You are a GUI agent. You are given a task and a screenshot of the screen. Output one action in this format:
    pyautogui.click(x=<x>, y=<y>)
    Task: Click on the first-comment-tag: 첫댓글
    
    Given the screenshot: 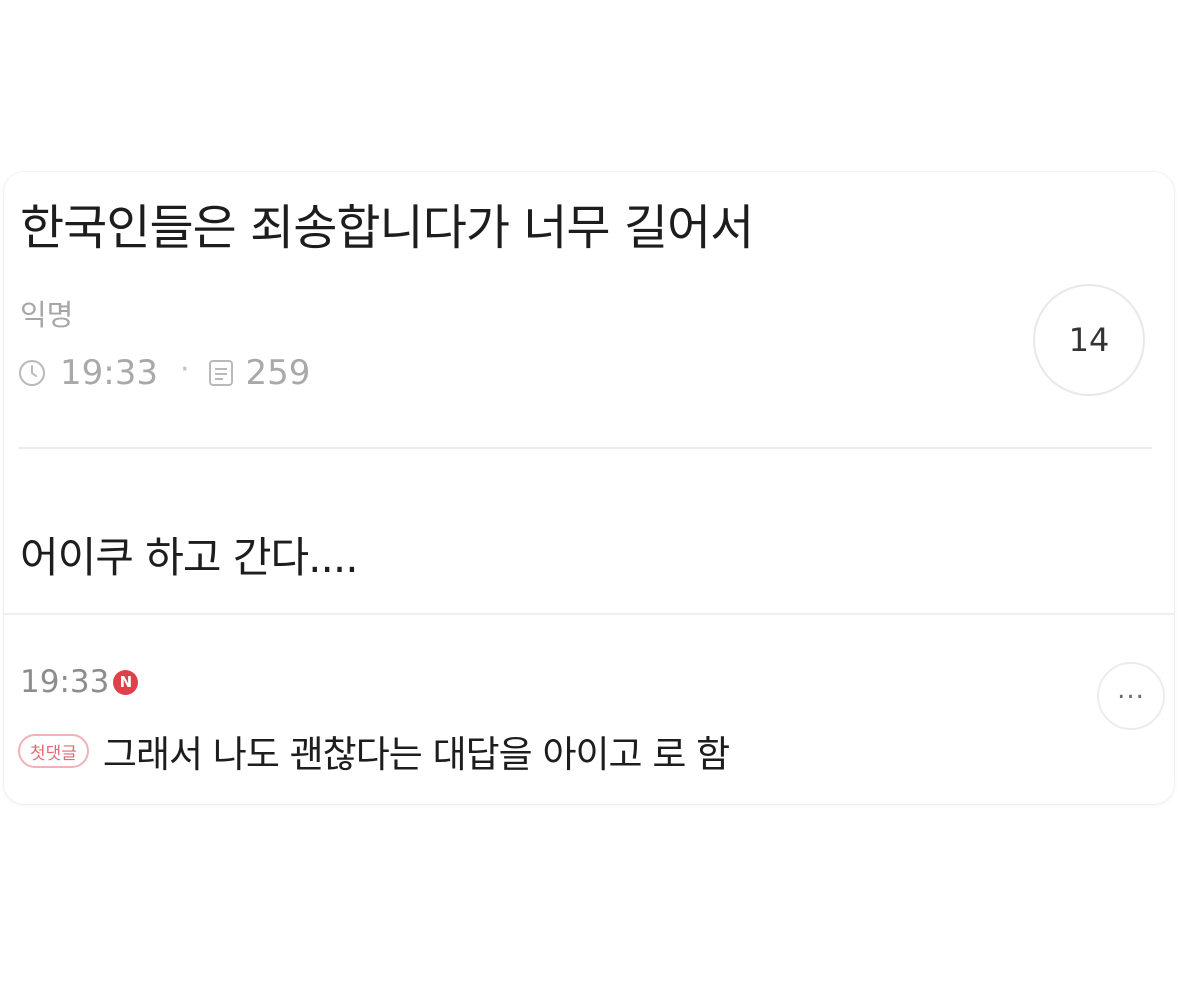 What is the action you would take?
    pyautogui.click(x=53, y=751)
    